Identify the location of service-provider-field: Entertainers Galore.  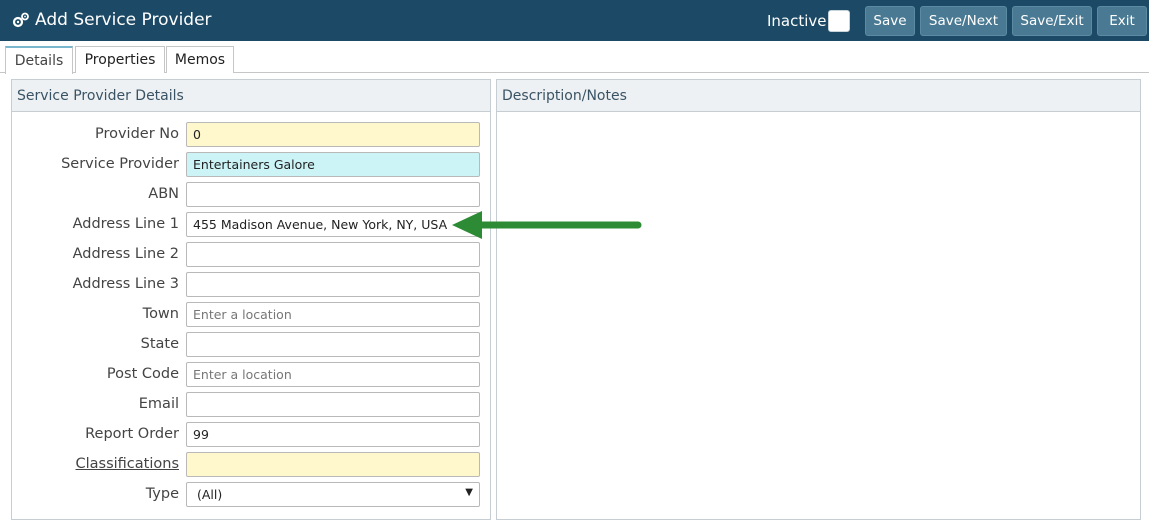
(333, 164).